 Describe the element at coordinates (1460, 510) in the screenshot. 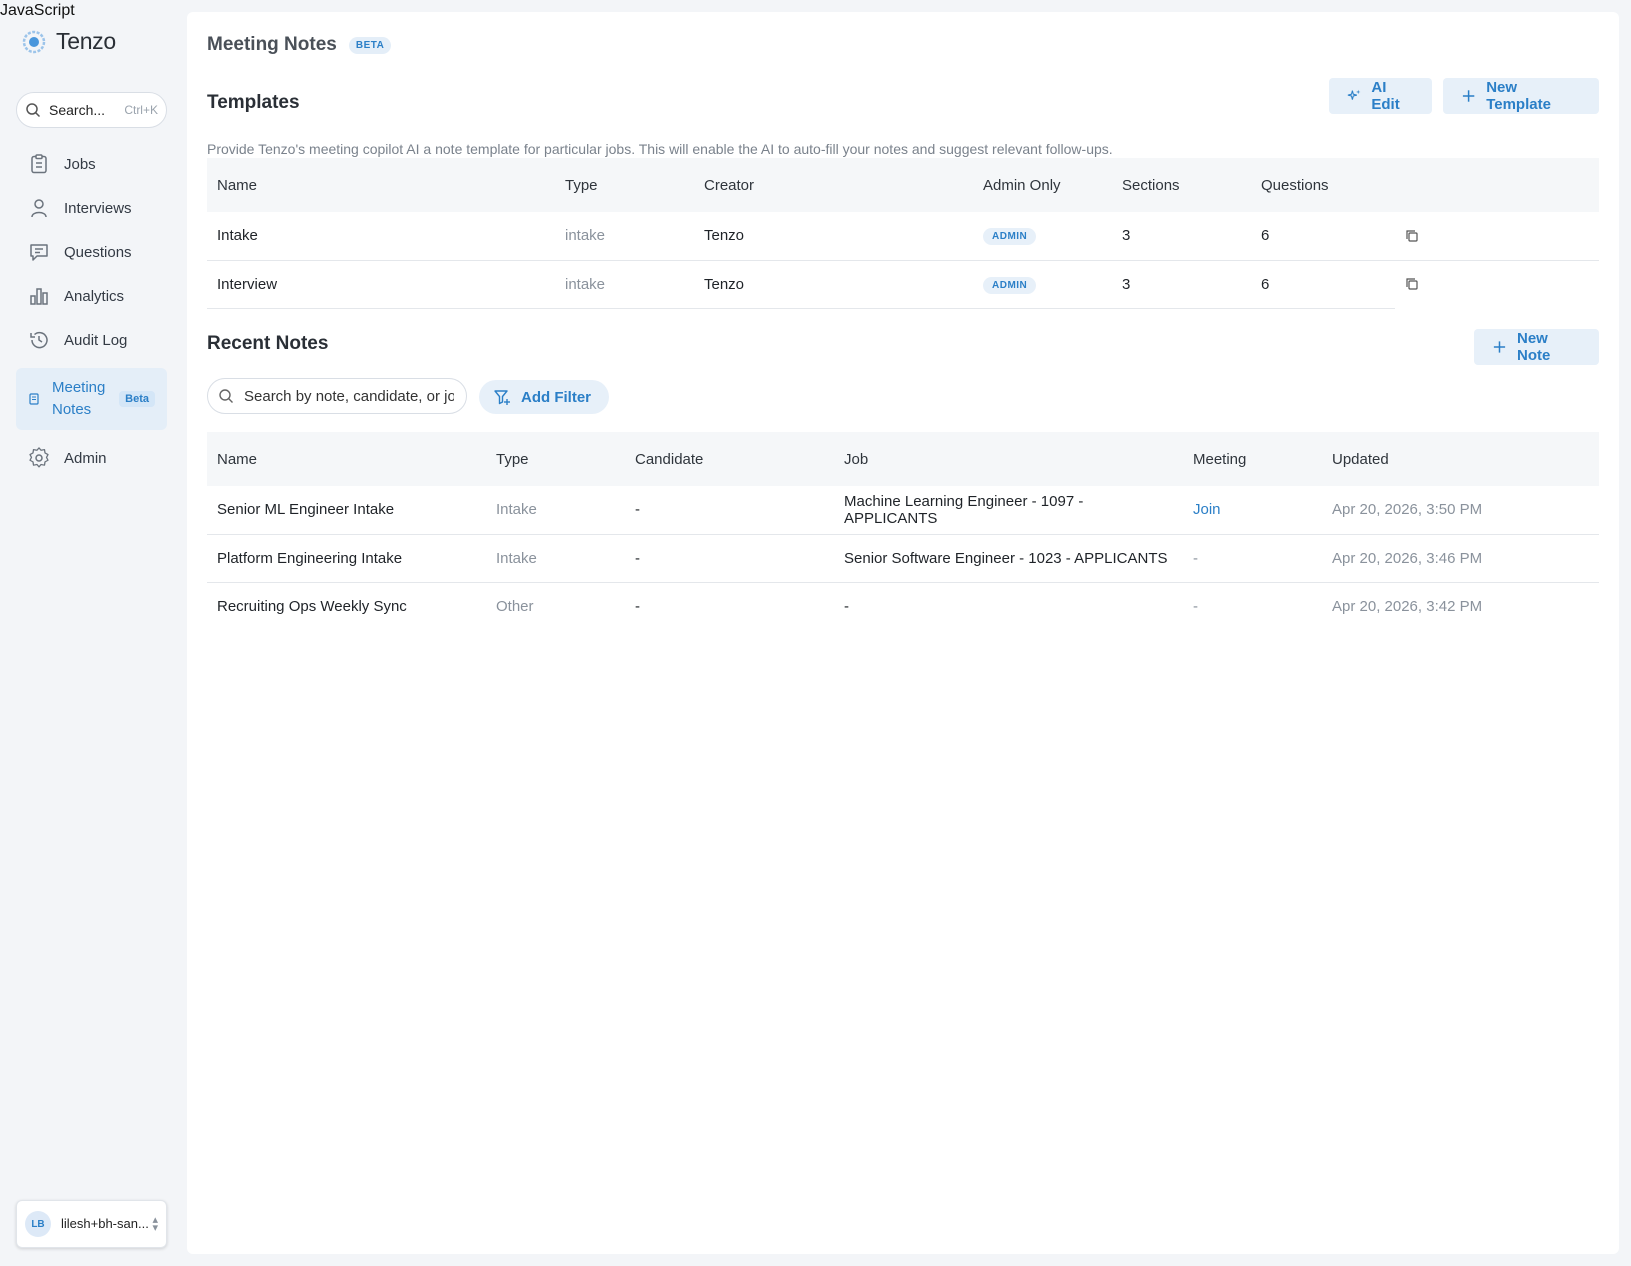

I see `note-updated: Apr 20, 2026, 3:50 PM` at that location.